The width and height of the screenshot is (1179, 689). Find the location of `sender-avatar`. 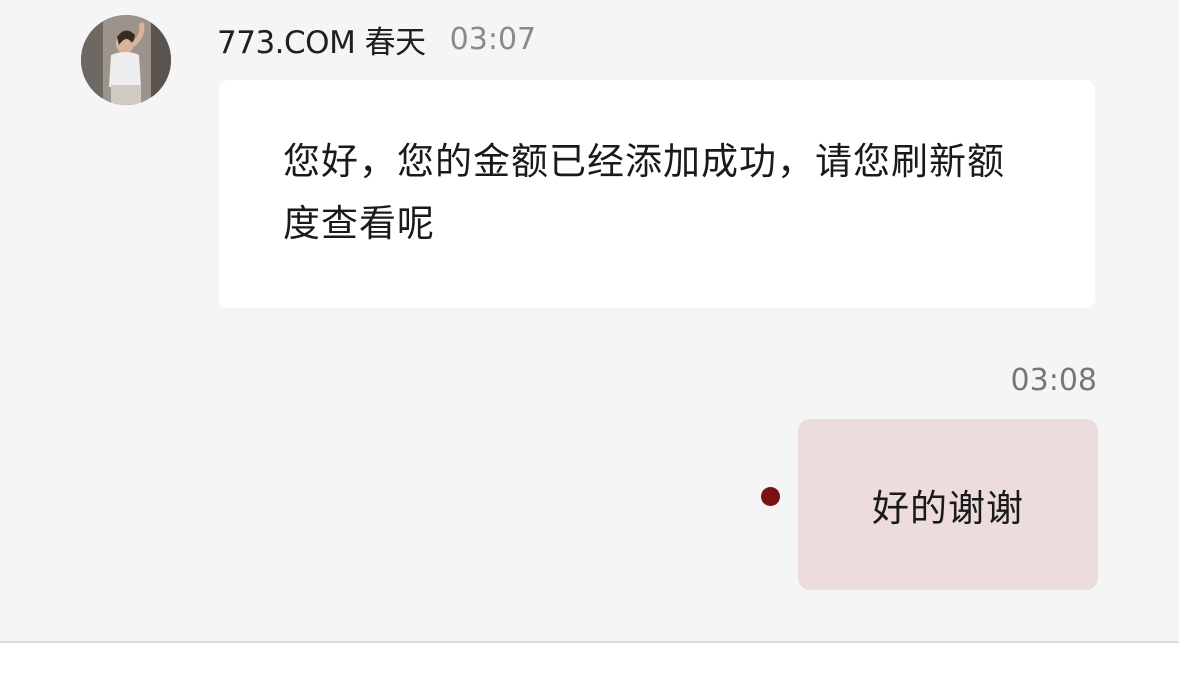

sender-avatar is located at coordinates (126, 60).